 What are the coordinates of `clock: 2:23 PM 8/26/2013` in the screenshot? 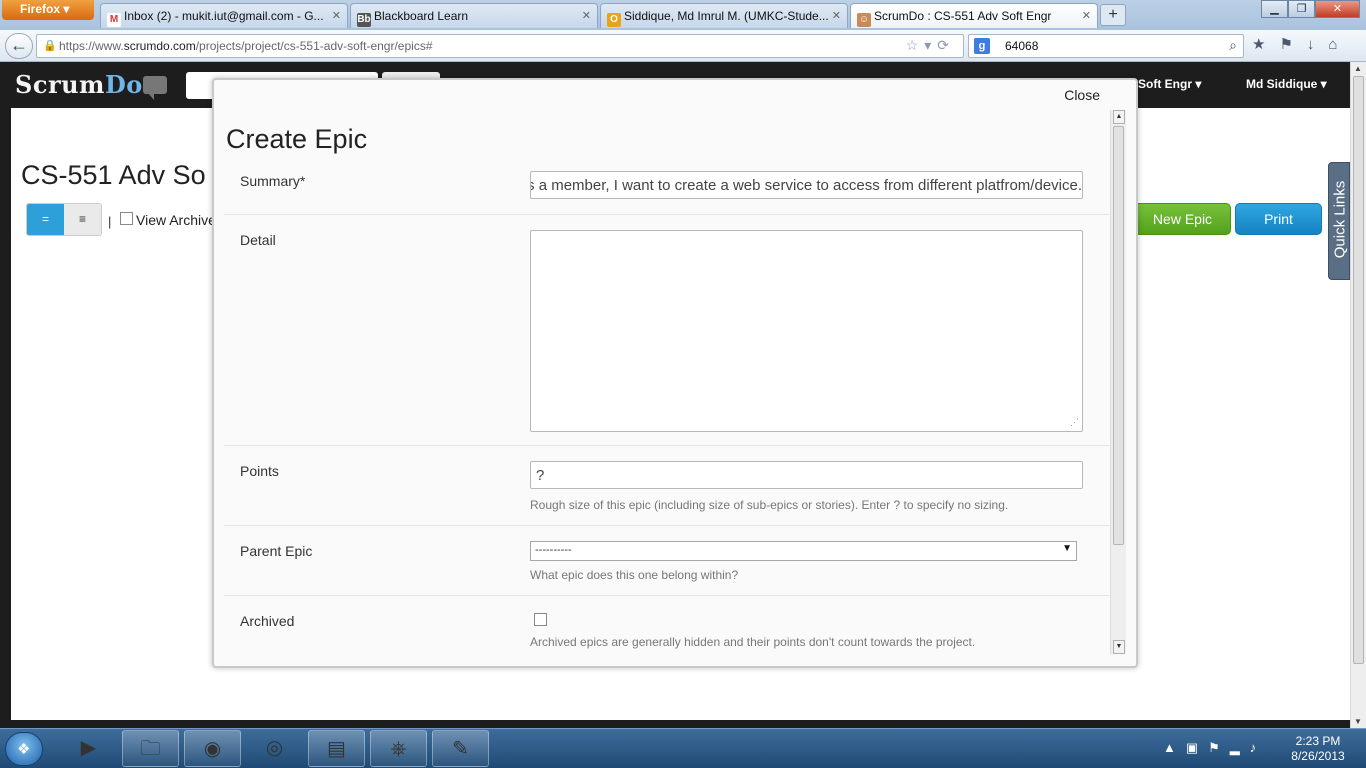 It's located at (1318, 749).